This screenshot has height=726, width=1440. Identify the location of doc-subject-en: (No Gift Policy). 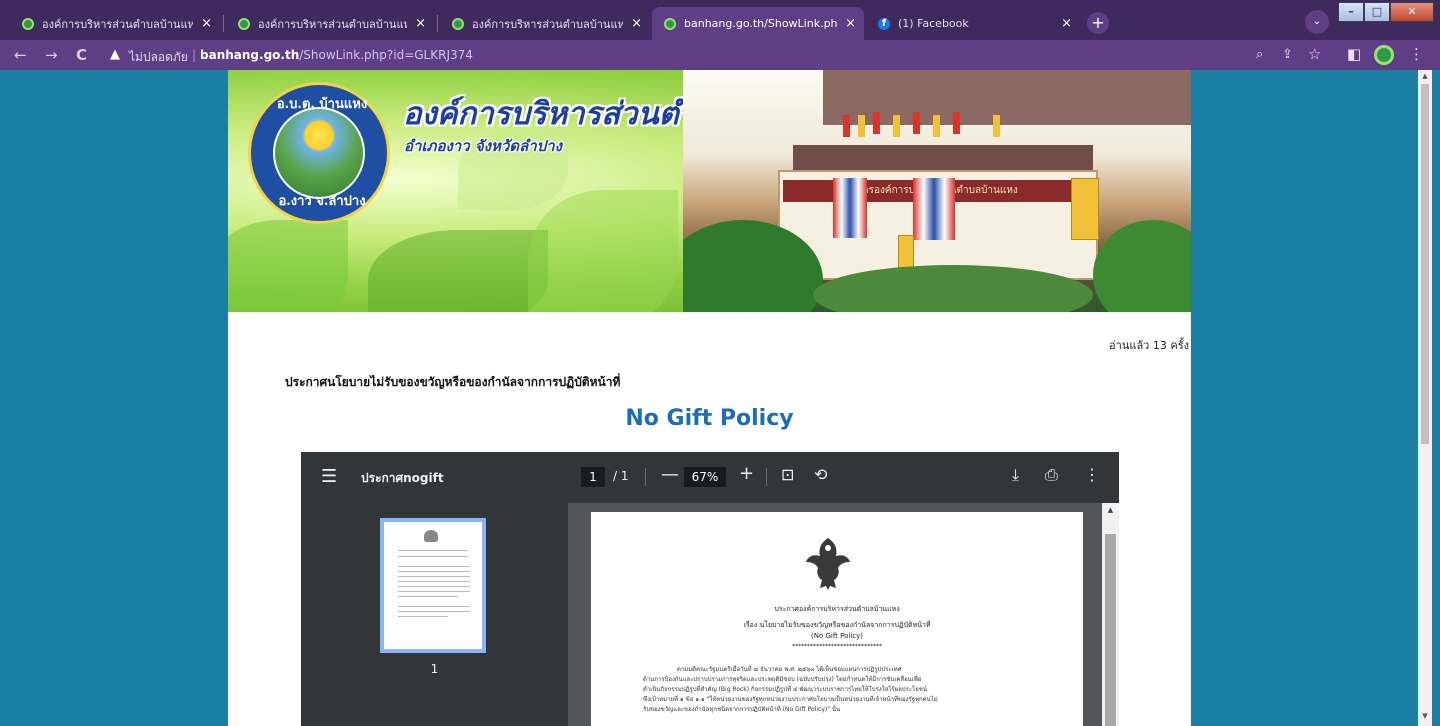
(837, 636).